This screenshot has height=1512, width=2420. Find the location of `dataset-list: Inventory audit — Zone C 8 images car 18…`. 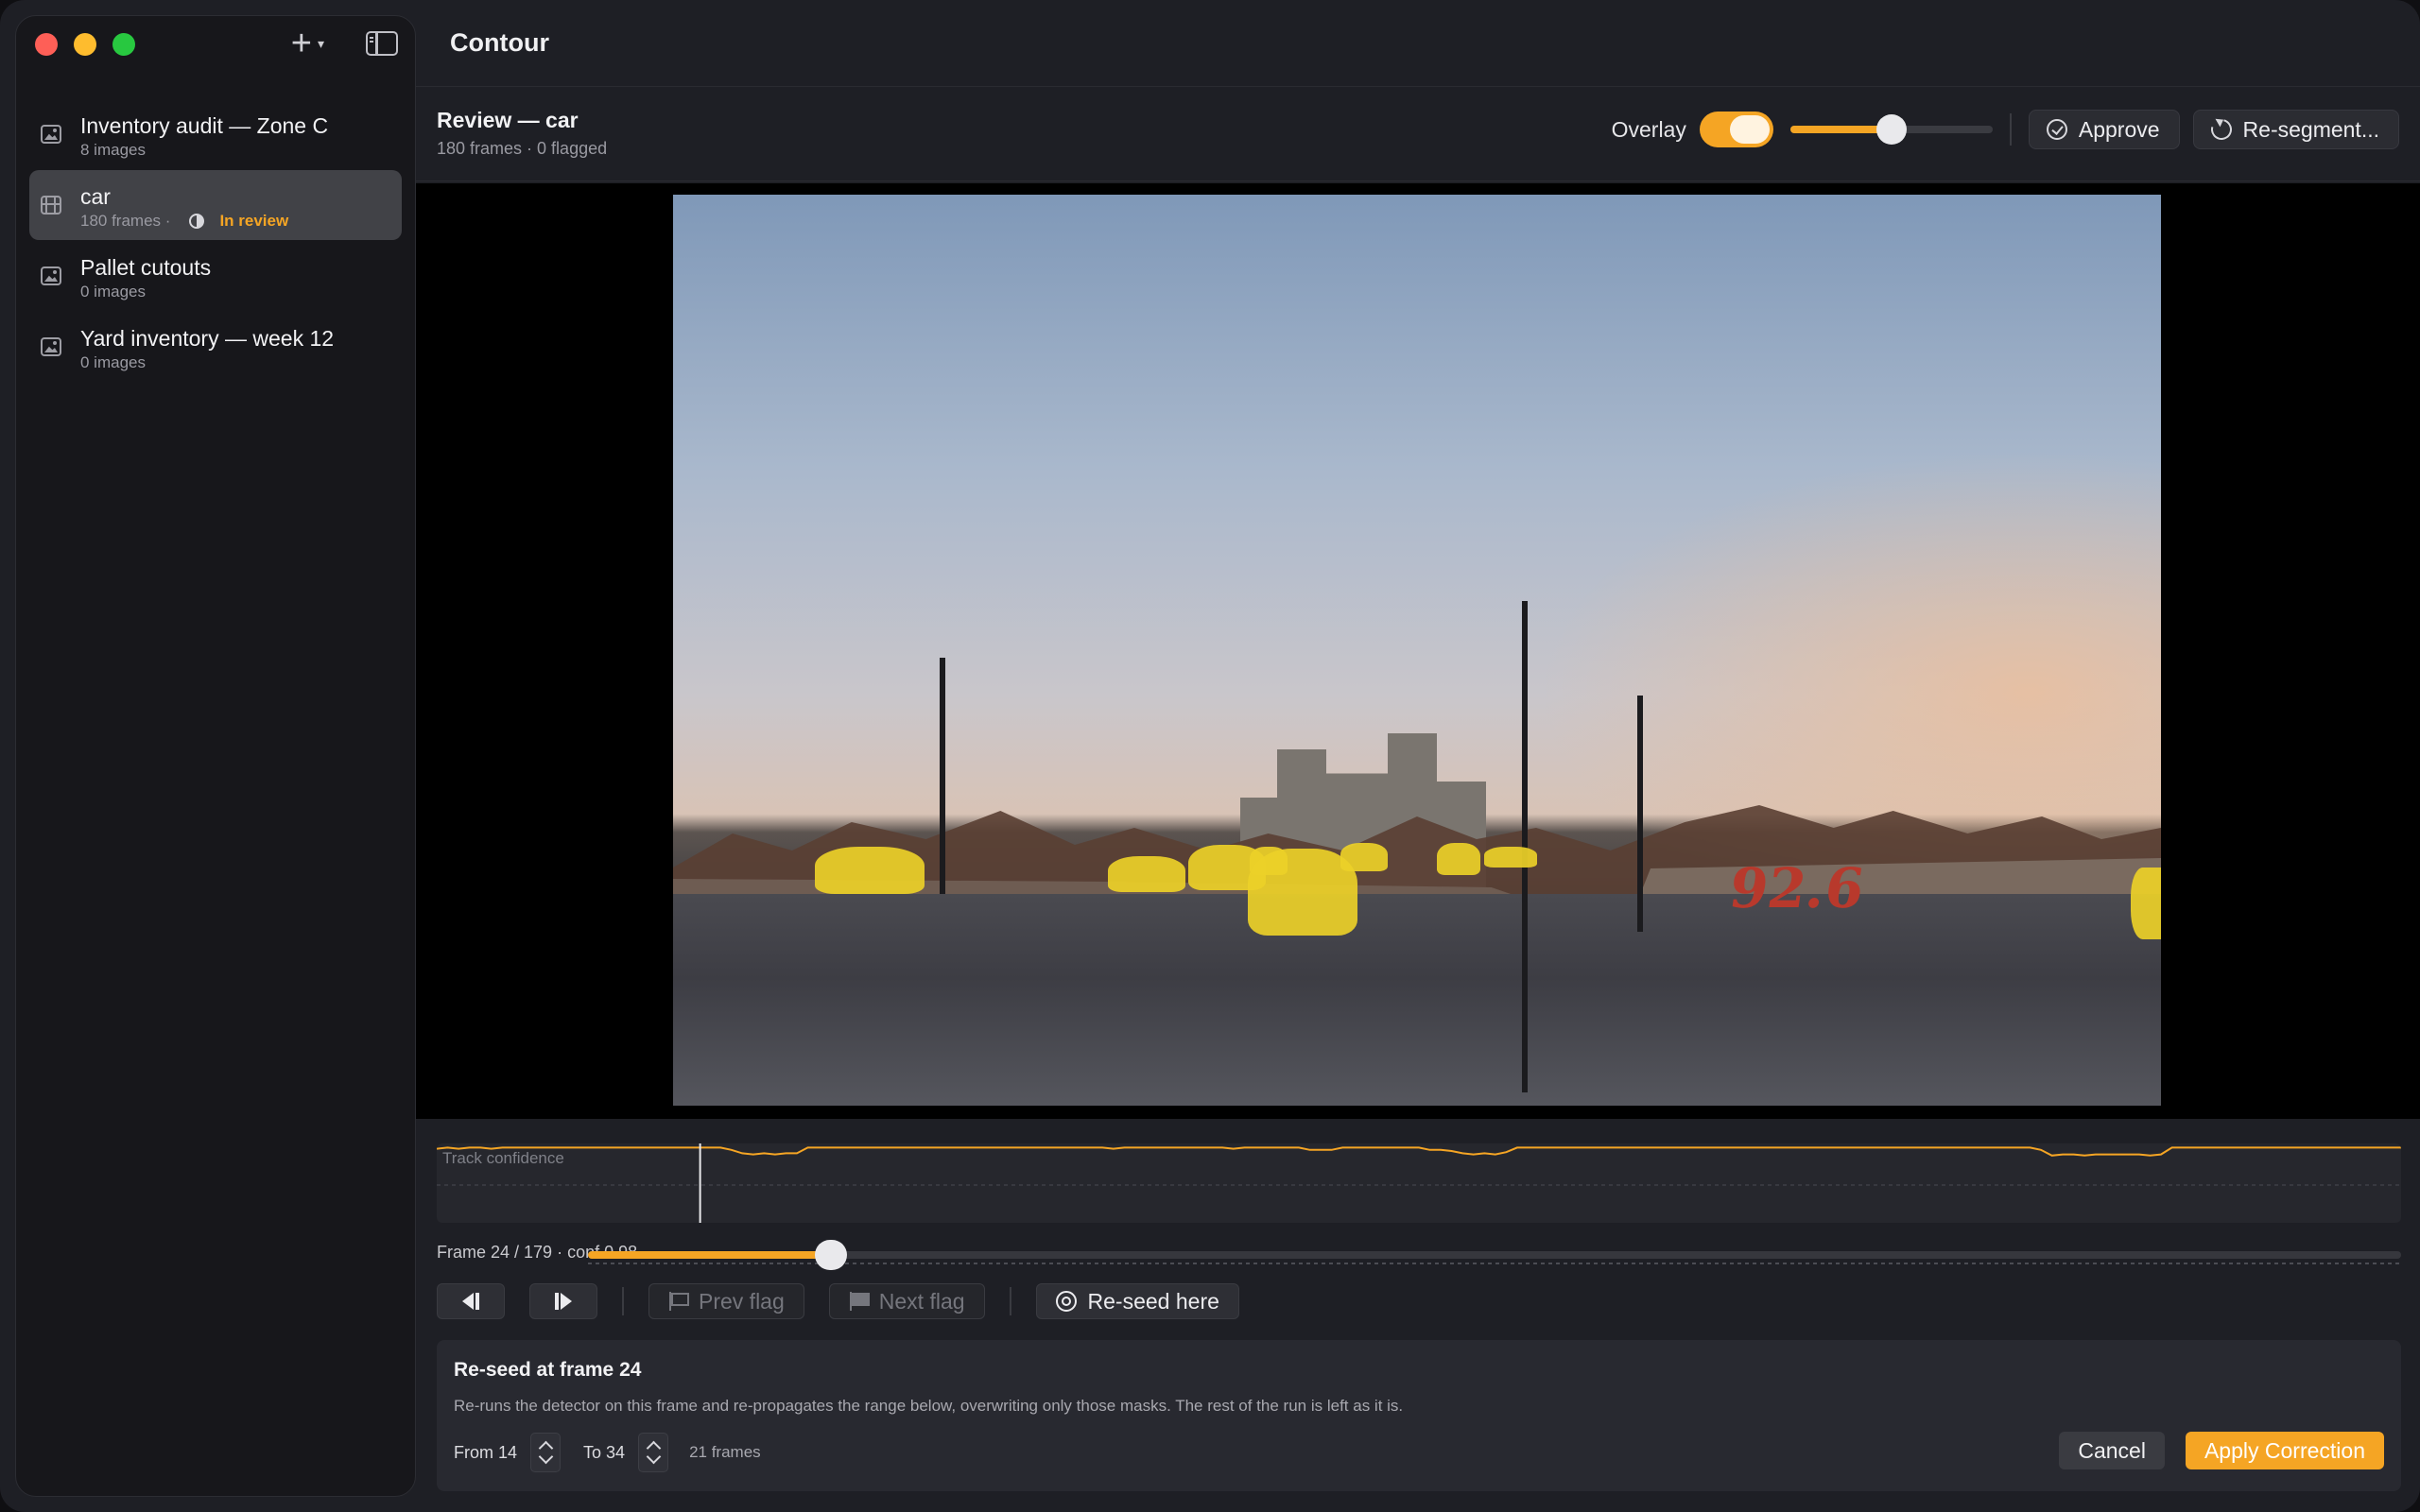

dataset-list: Inventory audit — Zone C 8 images car 18… is located at coordinates (215, 241).